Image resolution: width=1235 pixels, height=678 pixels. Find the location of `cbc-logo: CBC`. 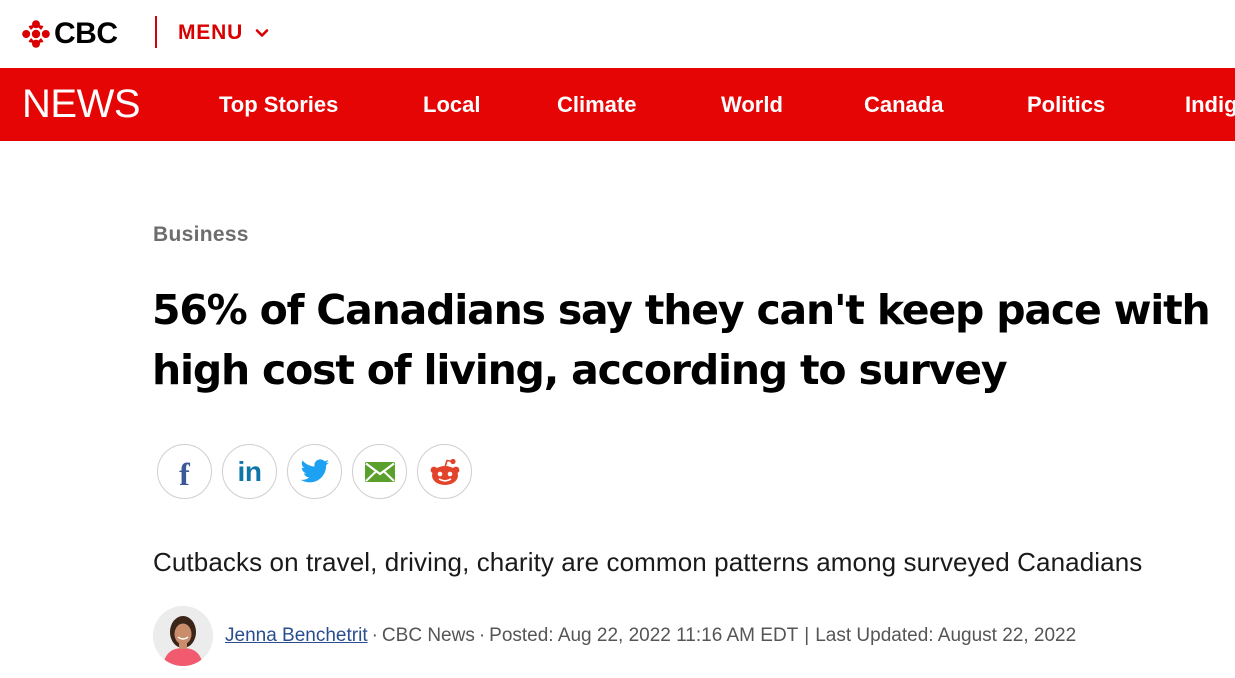

cbc-logo: CBC is located at coordinates (70, 34).